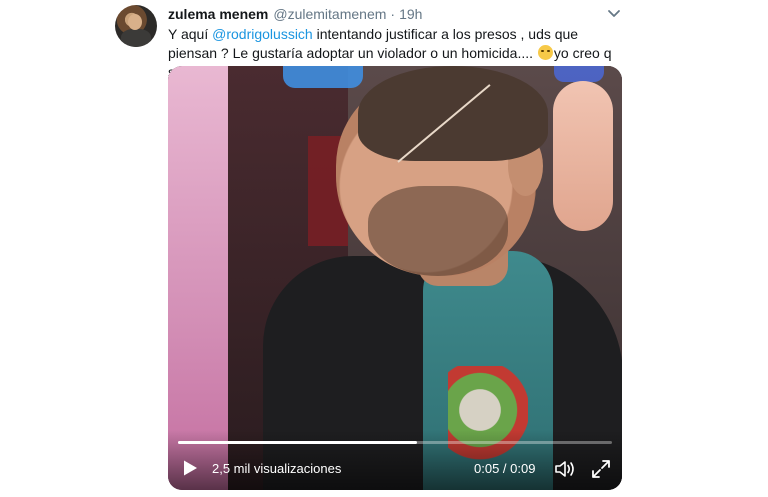 Image resolution: width=768 pixels, height=497 pixels. I want to click on mention-link: @rodrigolussich, so click(262, 34).